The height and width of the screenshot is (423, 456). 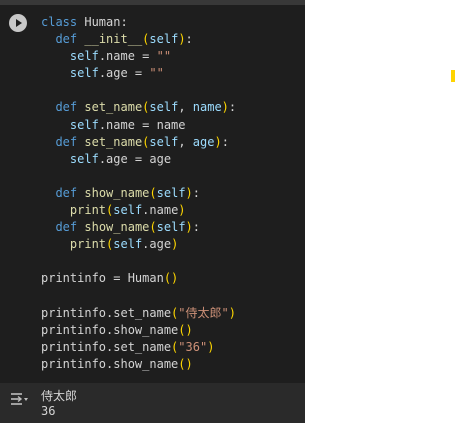 What do you see at coordinates (152, 2) in the screenshot?
I see `cell-top-bar` at bounding box center [152, 2].